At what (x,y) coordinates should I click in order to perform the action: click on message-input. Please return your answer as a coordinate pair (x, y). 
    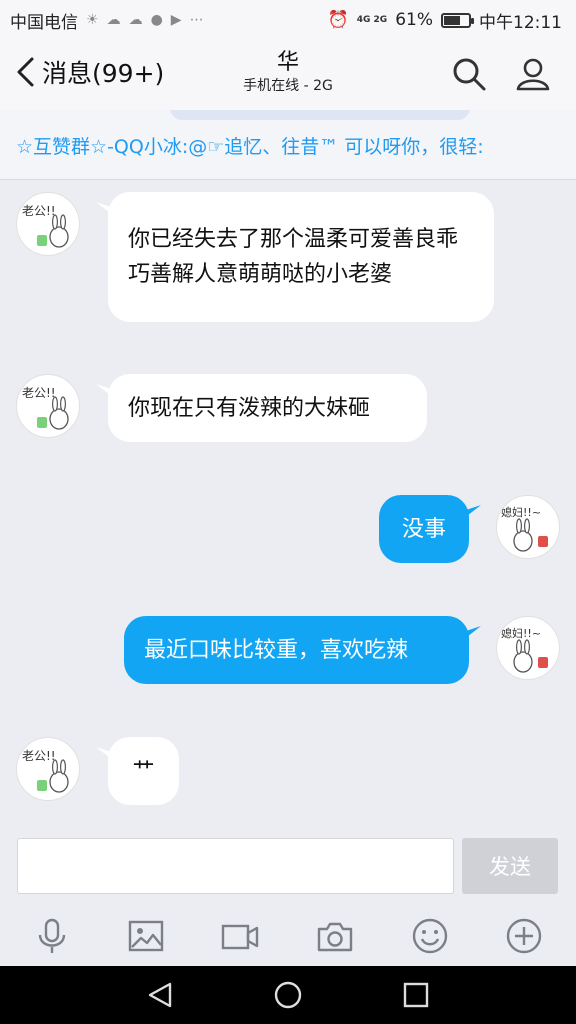
    Looking at the image, I should click on (235, 866).